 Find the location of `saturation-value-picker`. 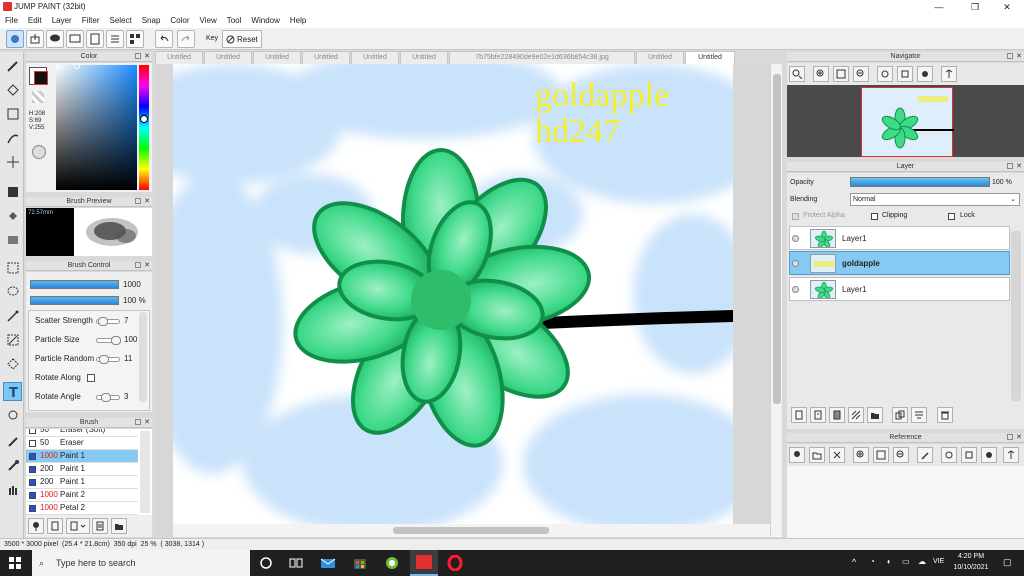

saturation-value-picker is located at coordinates (96, 126).